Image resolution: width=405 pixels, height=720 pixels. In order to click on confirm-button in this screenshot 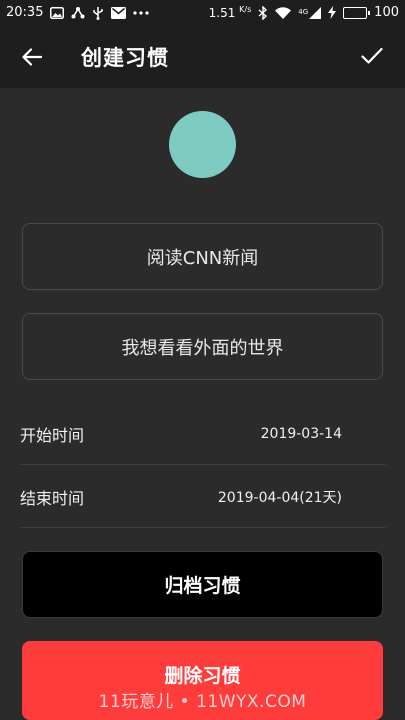, I will do `click(372, 56)`.